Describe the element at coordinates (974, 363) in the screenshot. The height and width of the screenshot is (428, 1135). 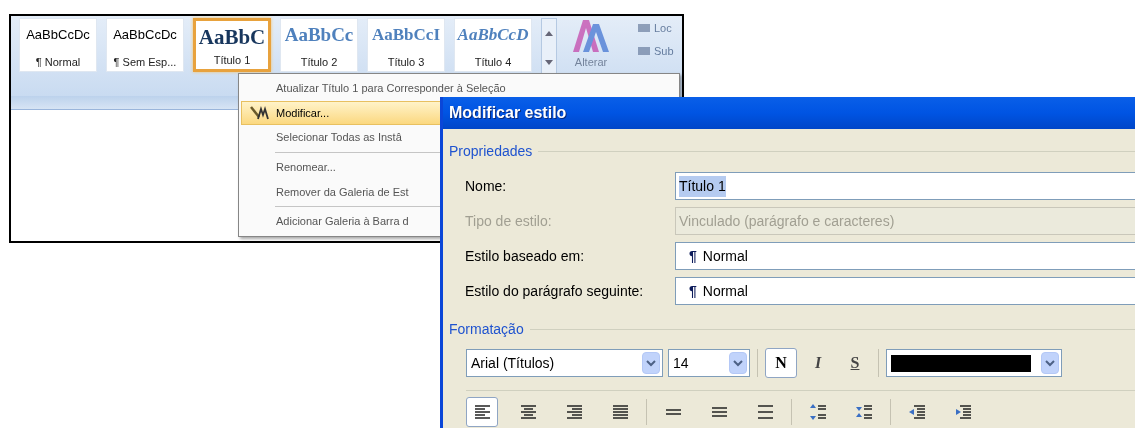
I see `color-dropdown` at that location.